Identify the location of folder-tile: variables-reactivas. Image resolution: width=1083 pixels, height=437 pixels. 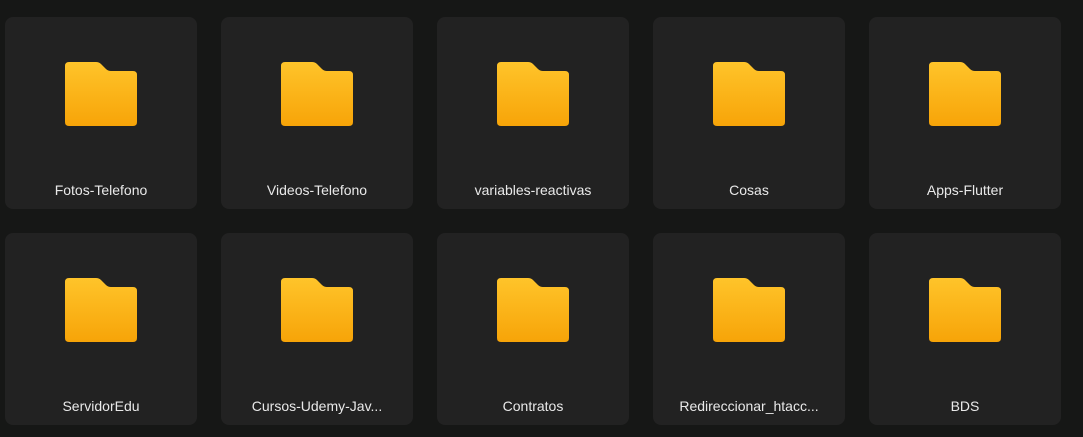
(533, 113).